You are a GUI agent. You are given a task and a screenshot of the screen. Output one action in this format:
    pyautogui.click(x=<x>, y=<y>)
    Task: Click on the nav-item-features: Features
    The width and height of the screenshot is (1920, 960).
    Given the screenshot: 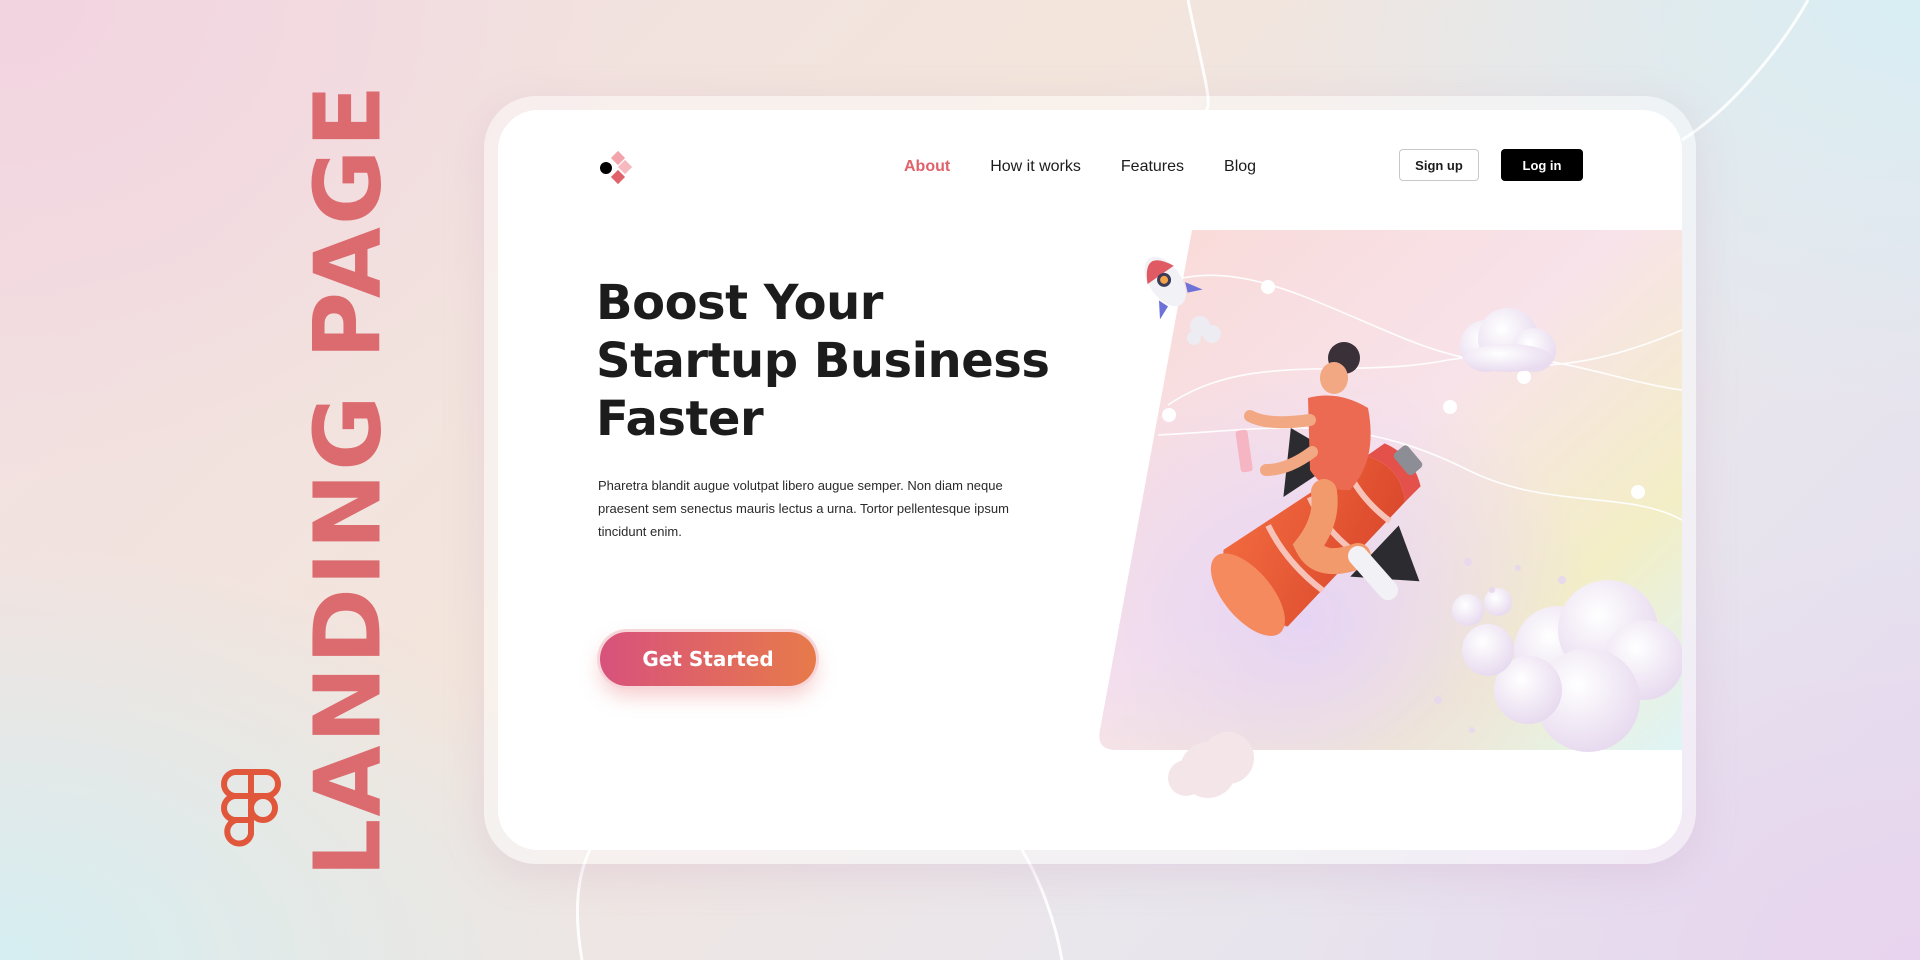 What is the action you would take?
    pyautogui.click(x=1152, y=167)
    